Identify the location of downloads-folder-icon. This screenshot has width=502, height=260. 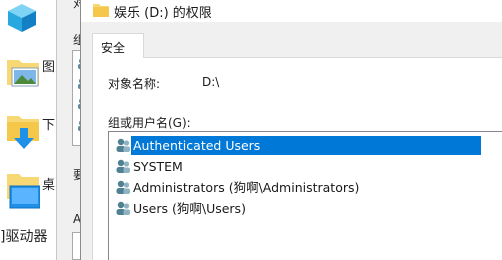
(23, 132).